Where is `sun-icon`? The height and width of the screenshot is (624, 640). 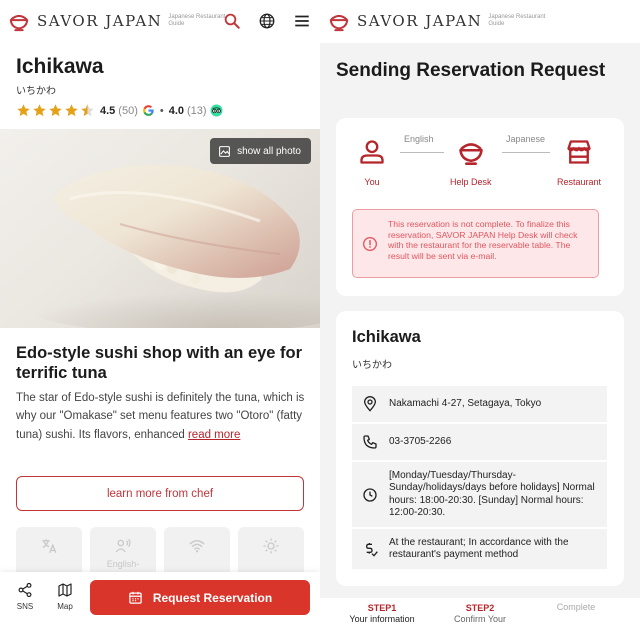
sun-icon is located at coordinates (271, 546).